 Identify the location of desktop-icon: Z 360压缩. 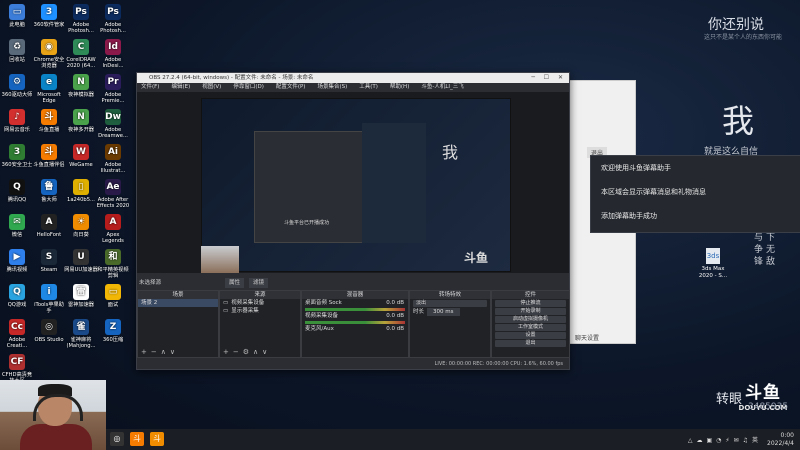
(113, 331).